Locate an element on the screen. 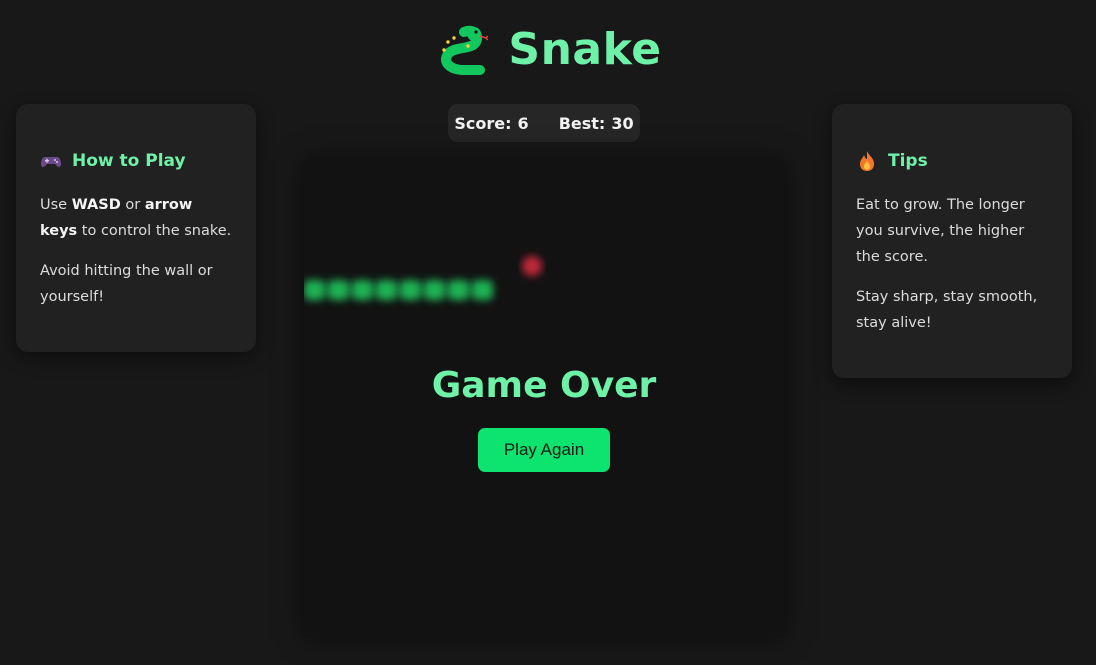  score-display: Score: 6 is located at coordinates (491, 123).